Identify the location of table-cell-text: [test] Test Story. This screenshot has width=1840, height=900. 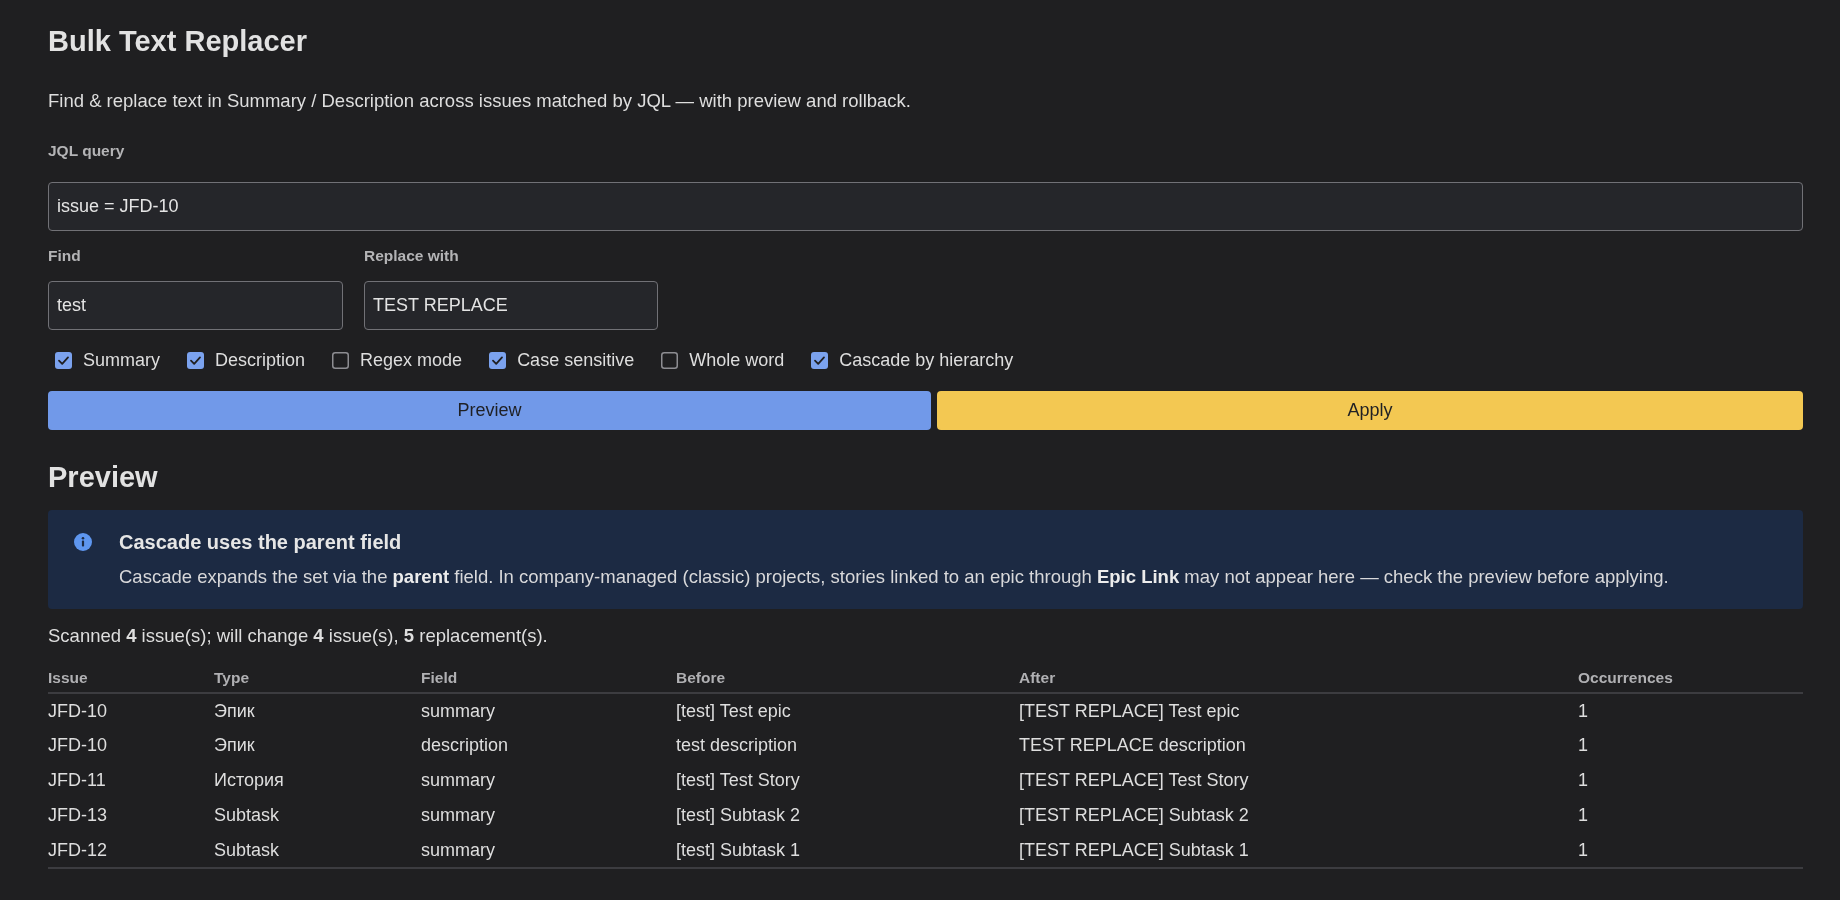
(738, 780).